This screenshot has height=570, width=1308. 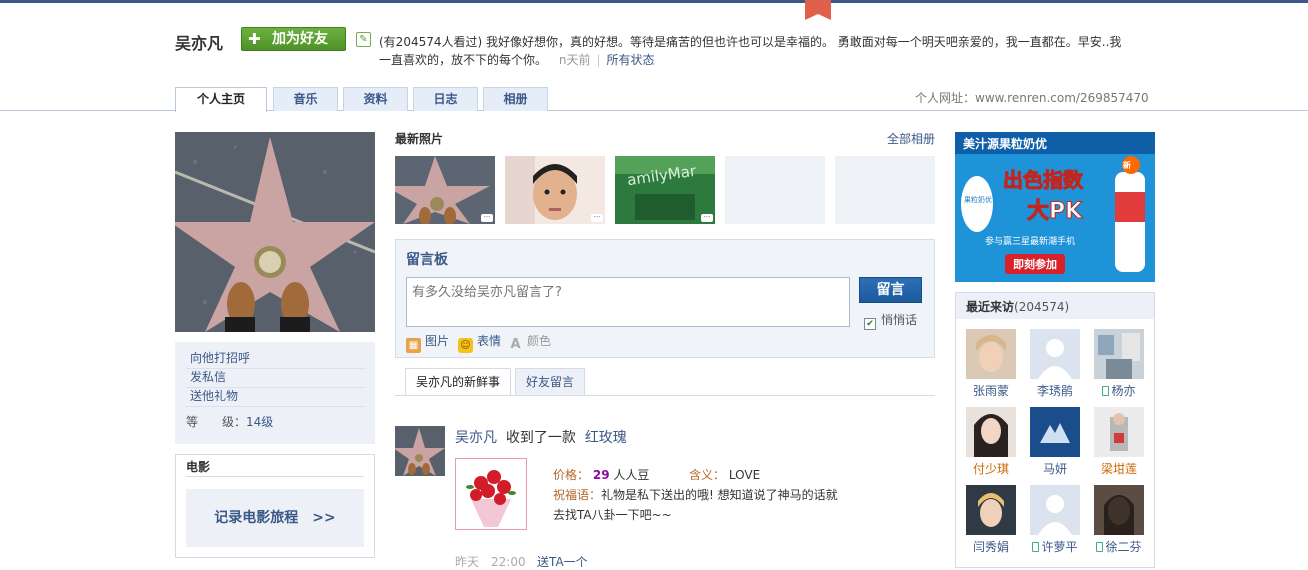 I want to click on send-gift-link: 送他礼物, so click(x=214, y=395).